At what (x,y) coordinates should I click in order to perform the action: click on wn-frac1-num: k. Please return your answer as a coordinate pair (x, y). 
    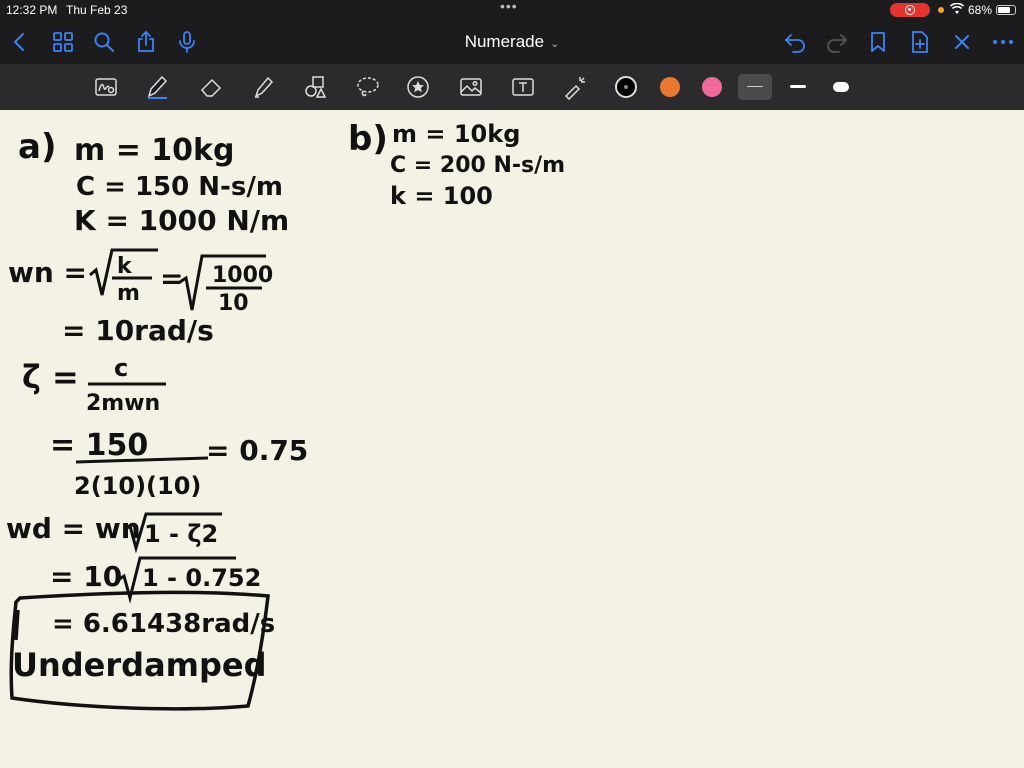
    Looking at the image, I should click on (125, 266).